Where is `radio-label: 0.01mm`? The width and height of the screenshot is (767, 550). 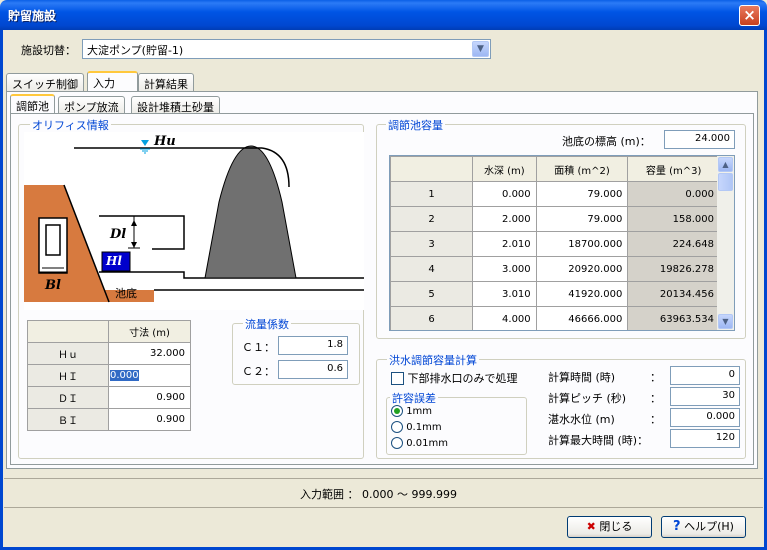 radio-label: 0.01mm is located at coordinates (427, 443).